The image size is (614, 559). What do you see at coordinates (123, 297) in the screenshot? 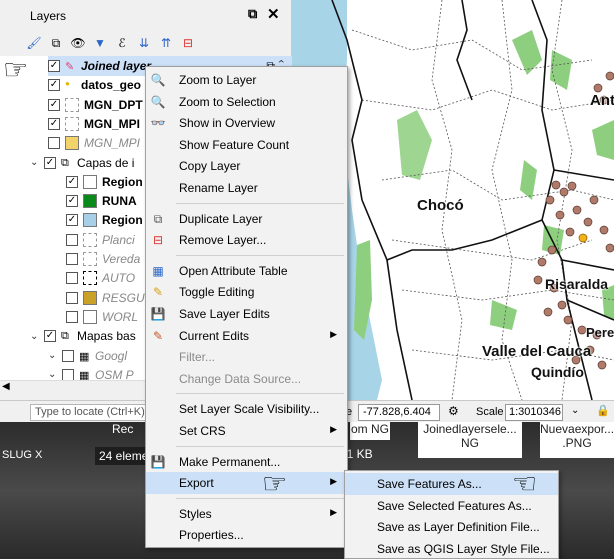
I see `layer-name: RESGU` at bounding box center [123, 297].